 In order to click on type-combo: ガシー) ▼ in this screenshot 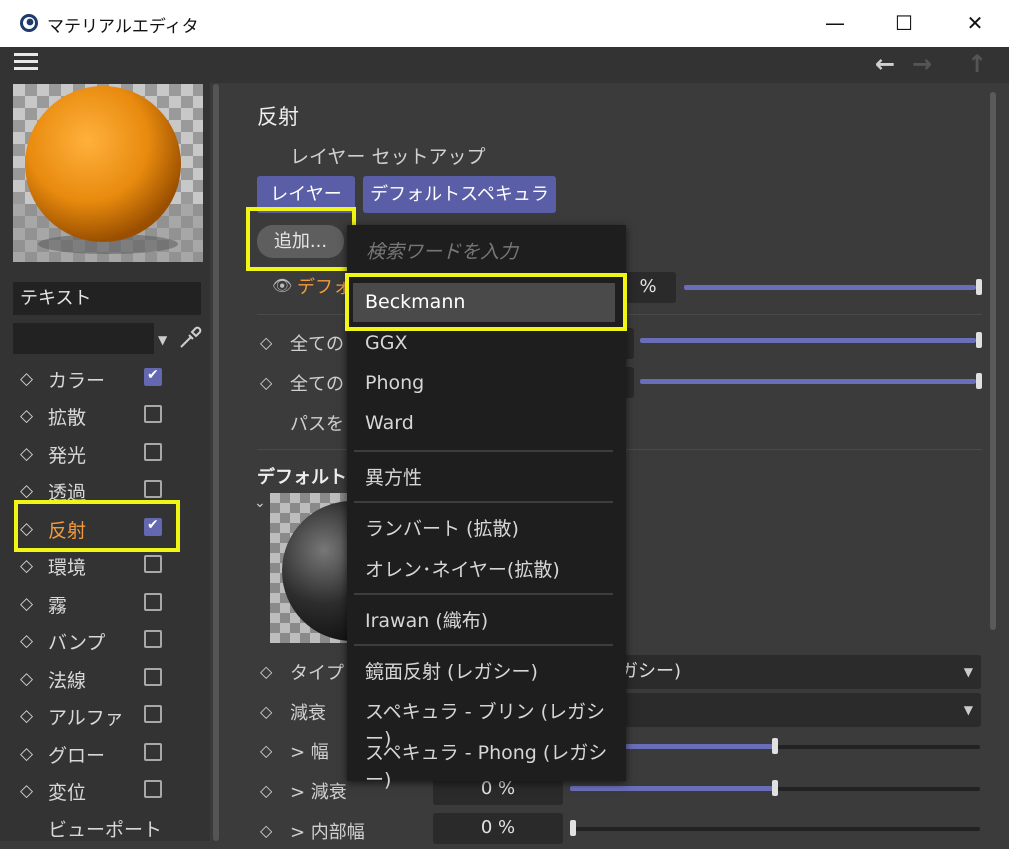, I will do `click(790, 672)`.